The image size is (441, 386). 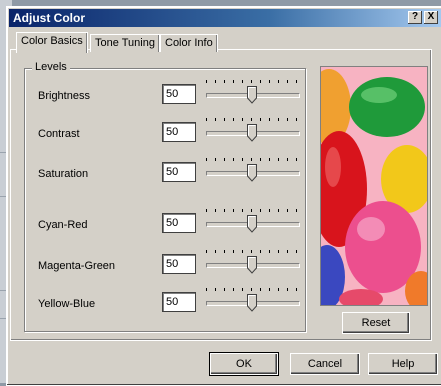 I want to click on yellow-blue-input: 50, so click(x=179, y=302).